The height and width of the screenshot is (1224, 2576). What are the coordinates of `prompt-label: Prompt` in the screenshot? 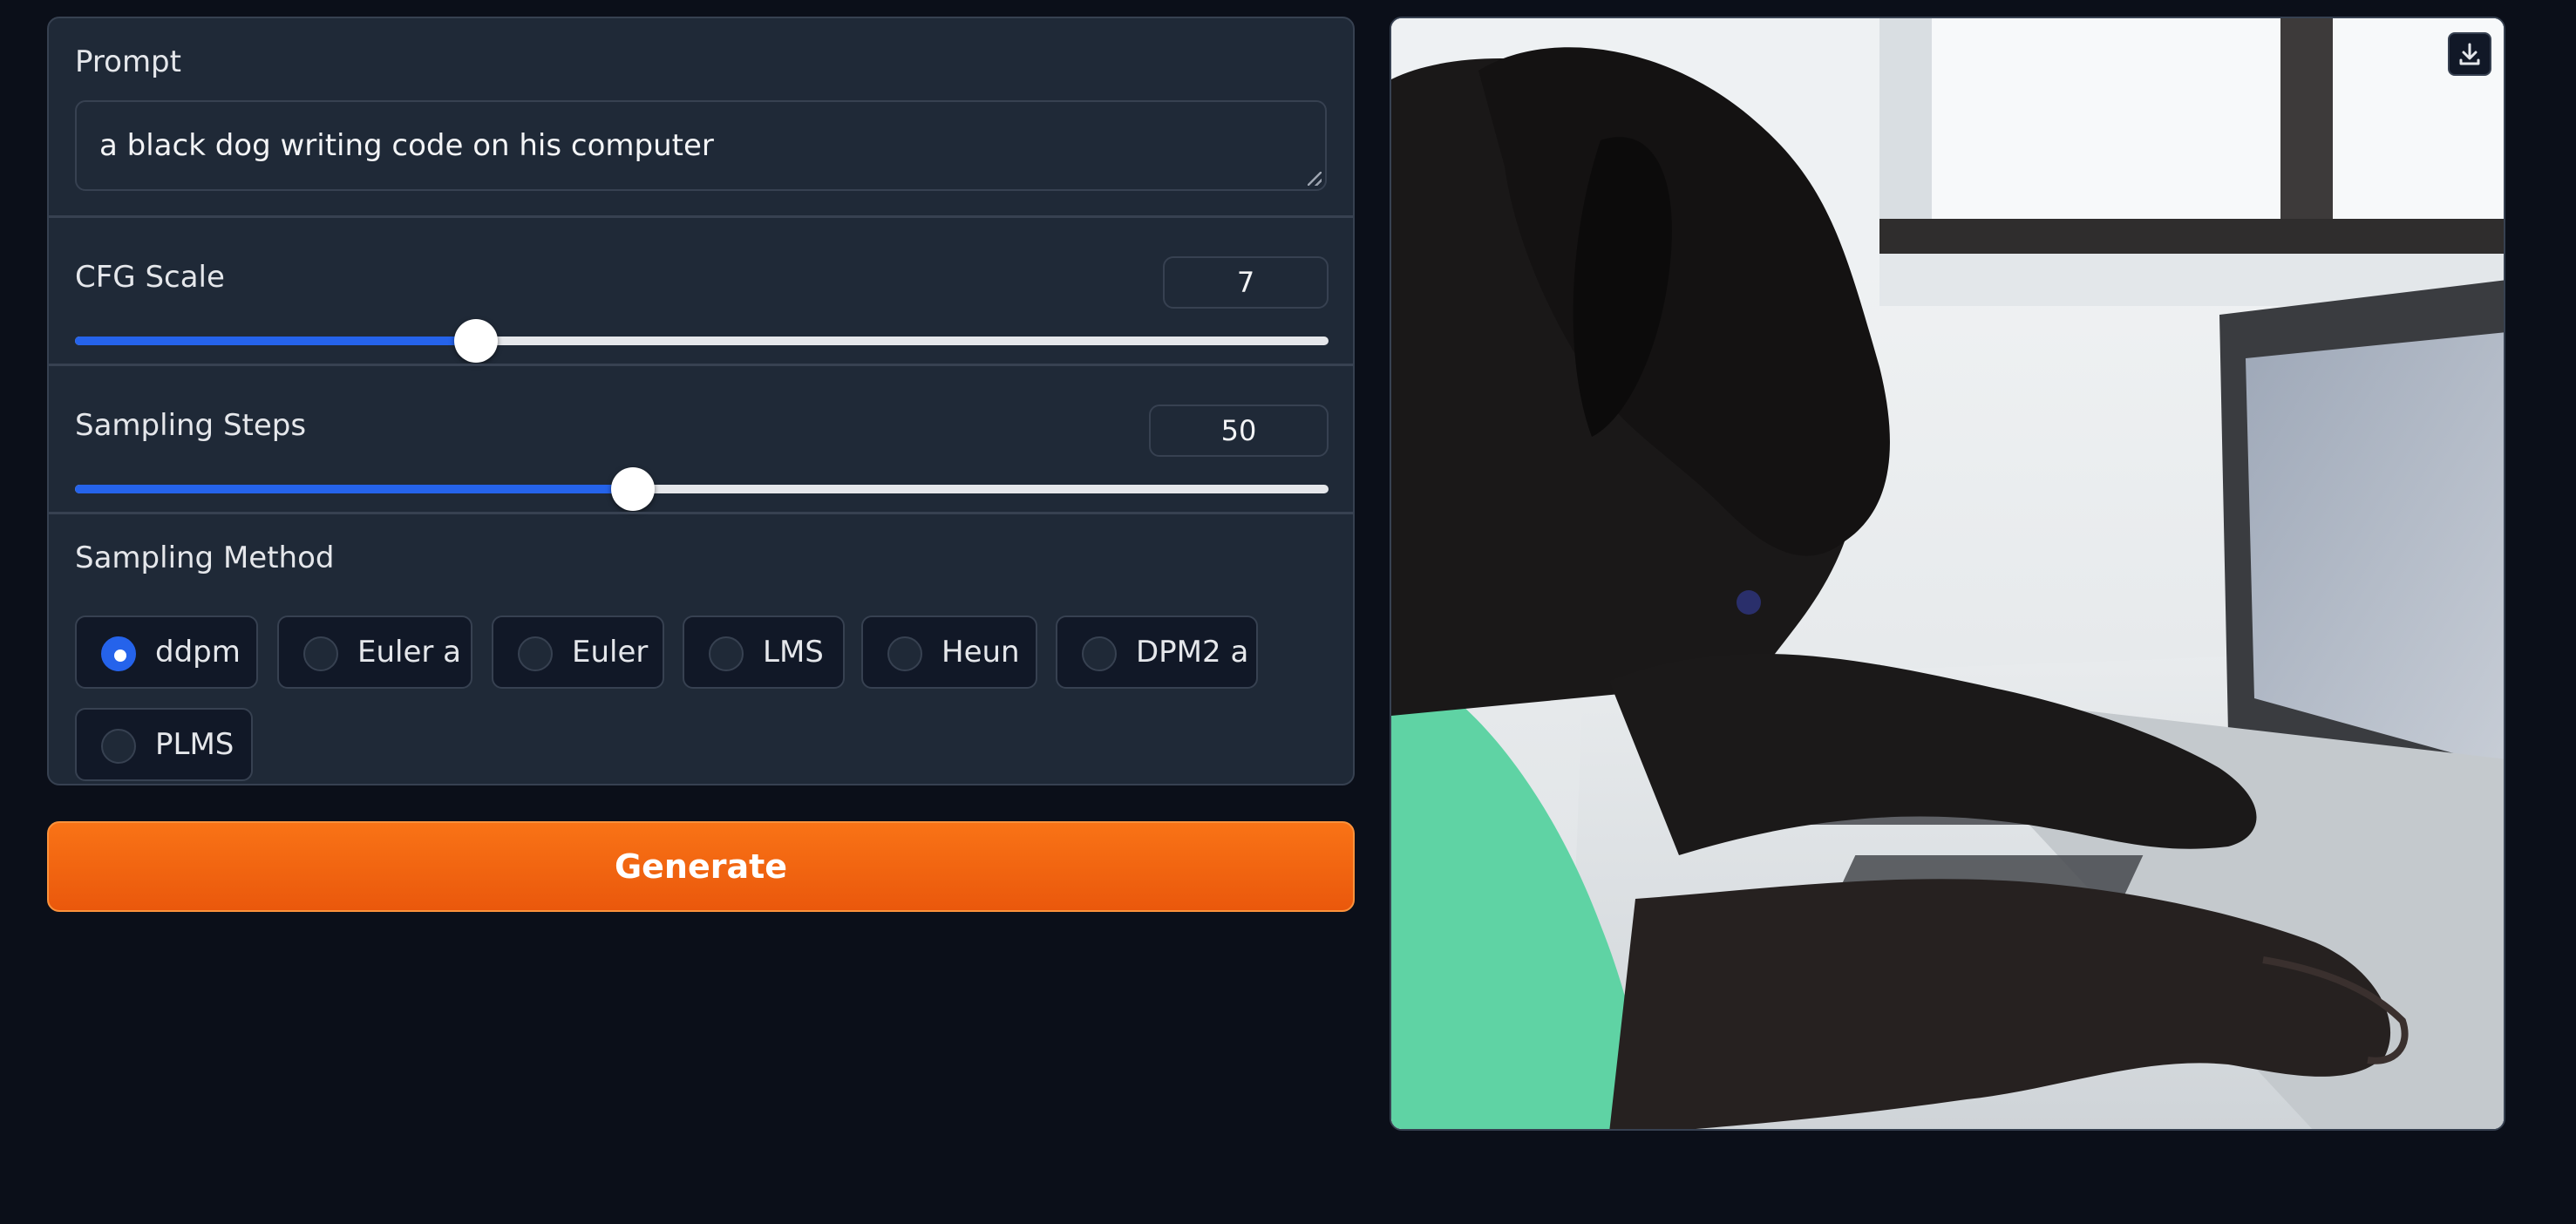 It's located at (128, 61).